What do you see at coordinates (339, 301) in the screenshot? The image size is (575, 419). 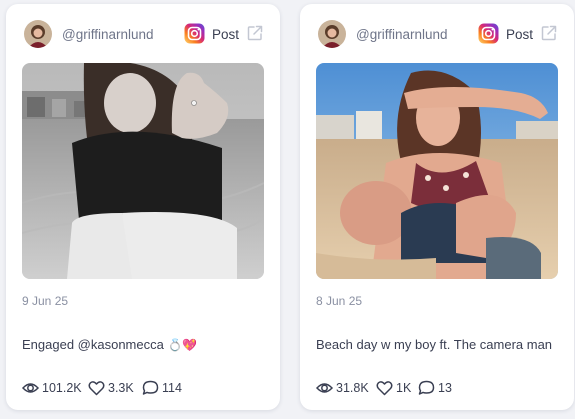 I see `post-date: 8 Jun 25` at bounding box center [339, 301].